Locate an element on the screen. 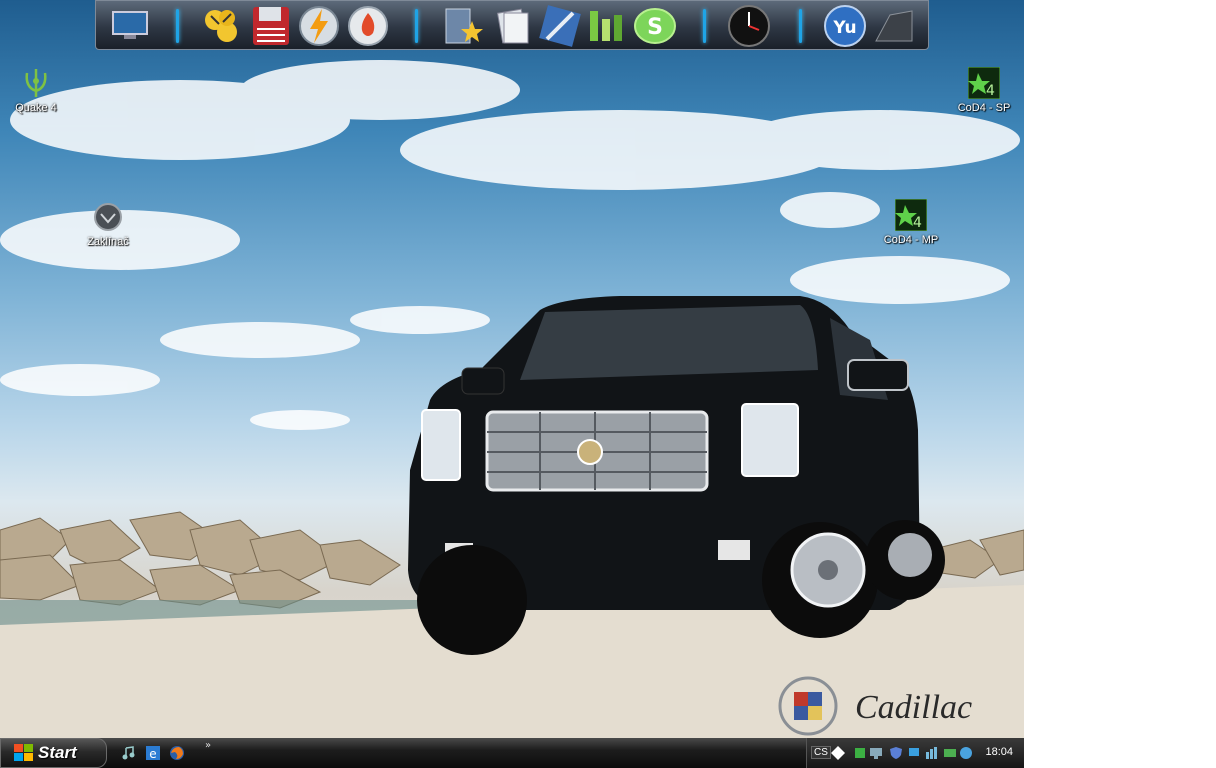  desktop-icon-quake4: Quake 4 is located at coordinates (36, 90).